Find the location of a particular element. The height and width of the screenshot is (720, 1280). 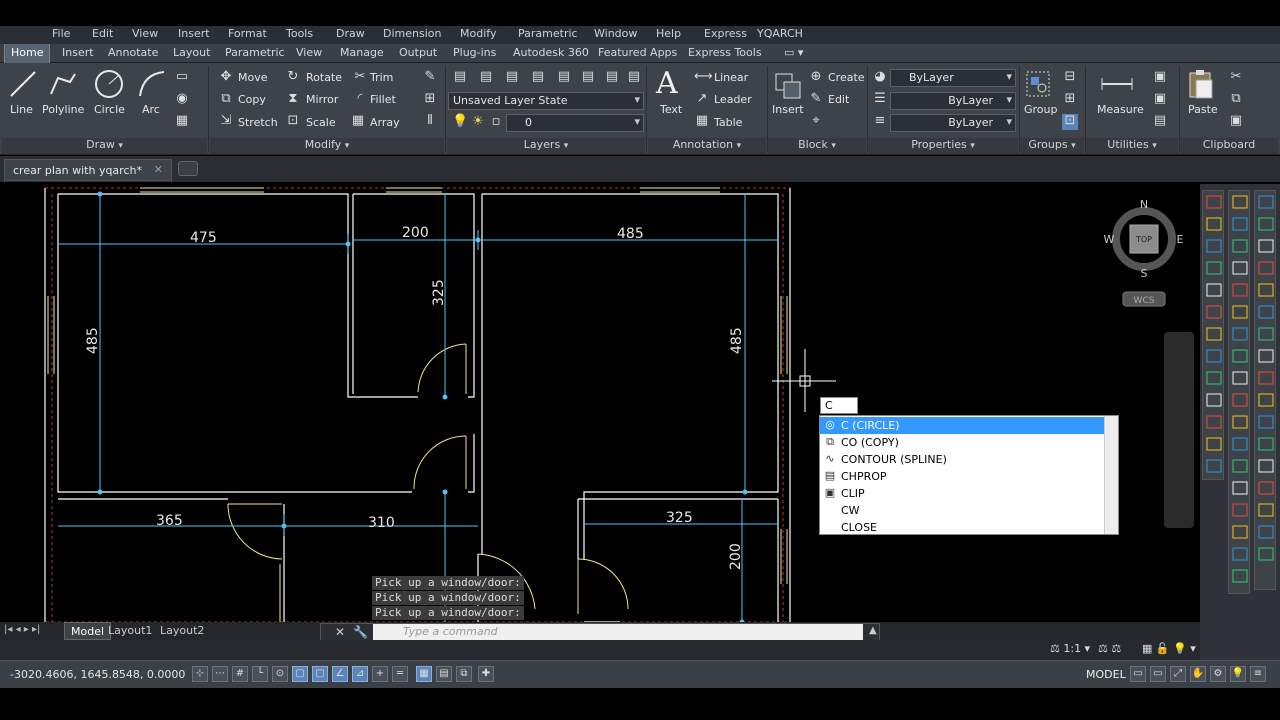

3d-osnap-icon: ▢ is located at coordinates (320, 674).